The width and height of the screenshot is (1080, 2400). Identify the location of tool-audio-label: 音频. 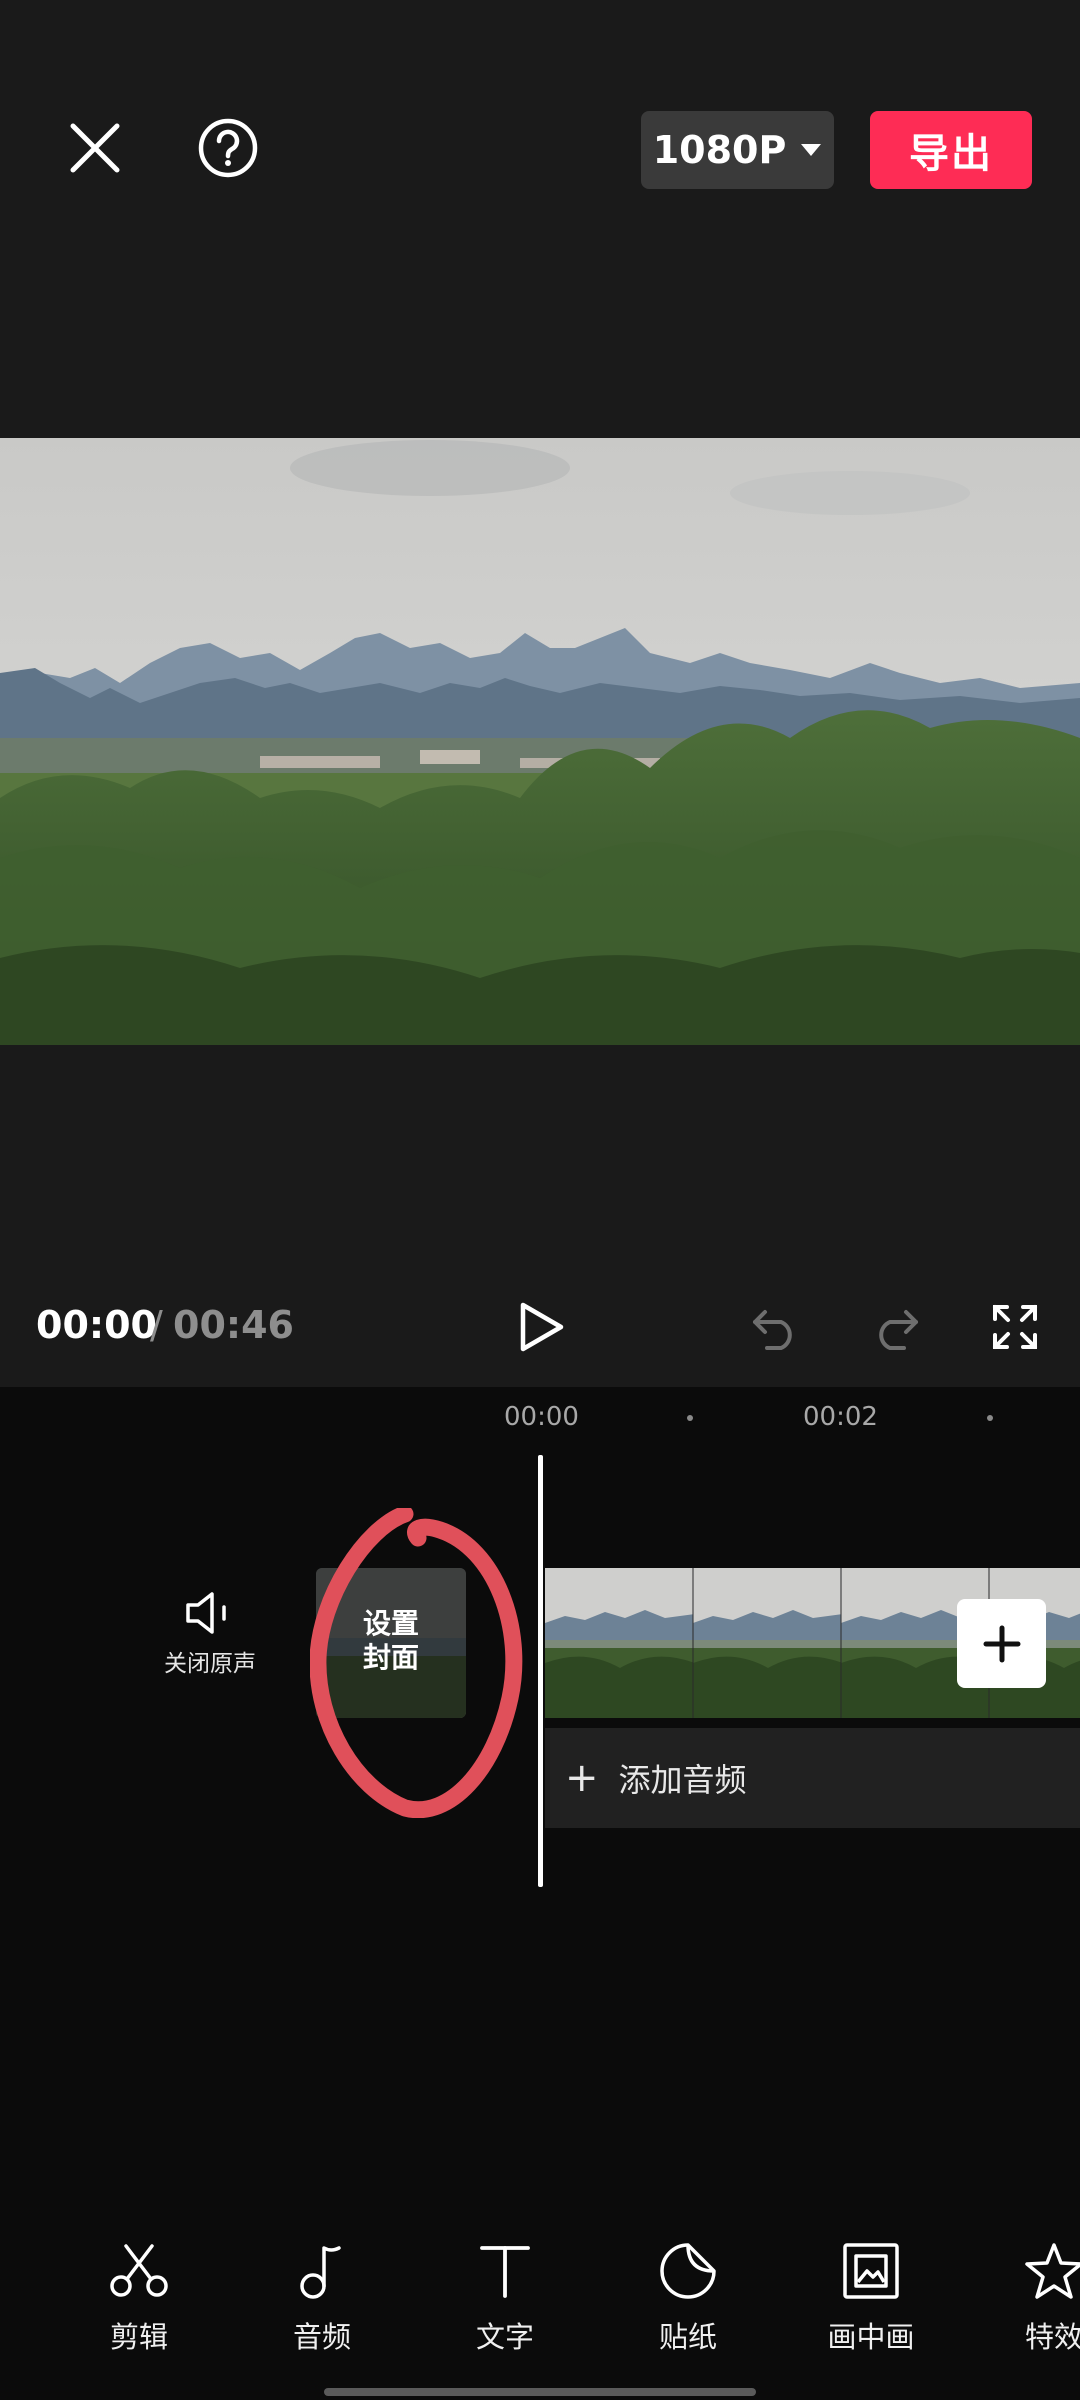
(321, 2337).